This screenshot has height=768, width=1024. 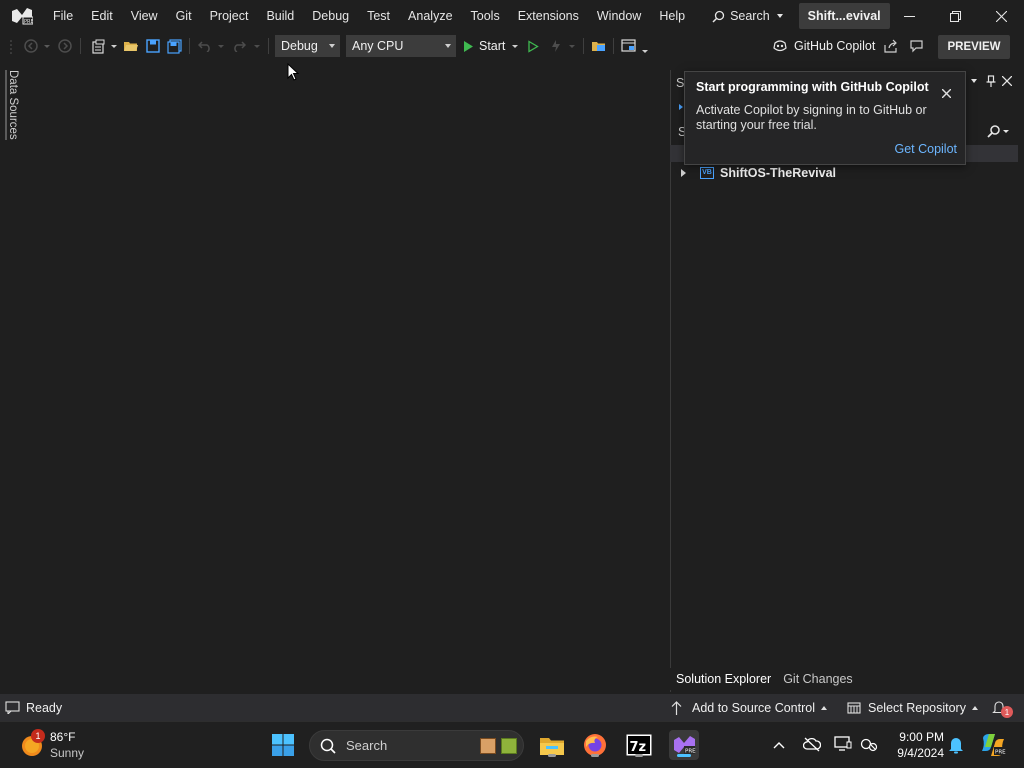 What do you see at coordinates (485, 16) in the screenshot?
I see `menu-tools: Tools` at bounding box center [485, 16].